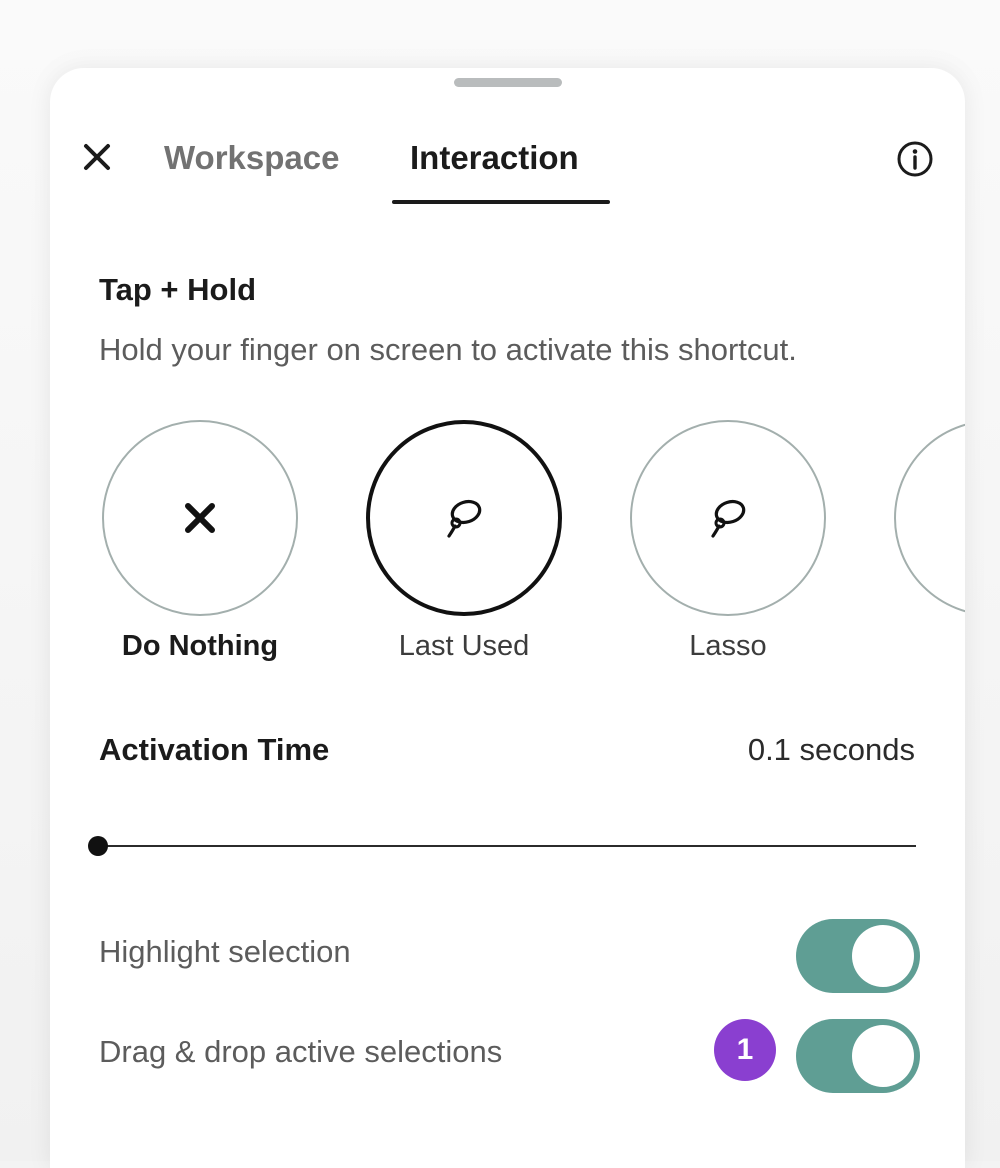  I want to click on option-do-nothing: Do Nothing, so click(200, 541).